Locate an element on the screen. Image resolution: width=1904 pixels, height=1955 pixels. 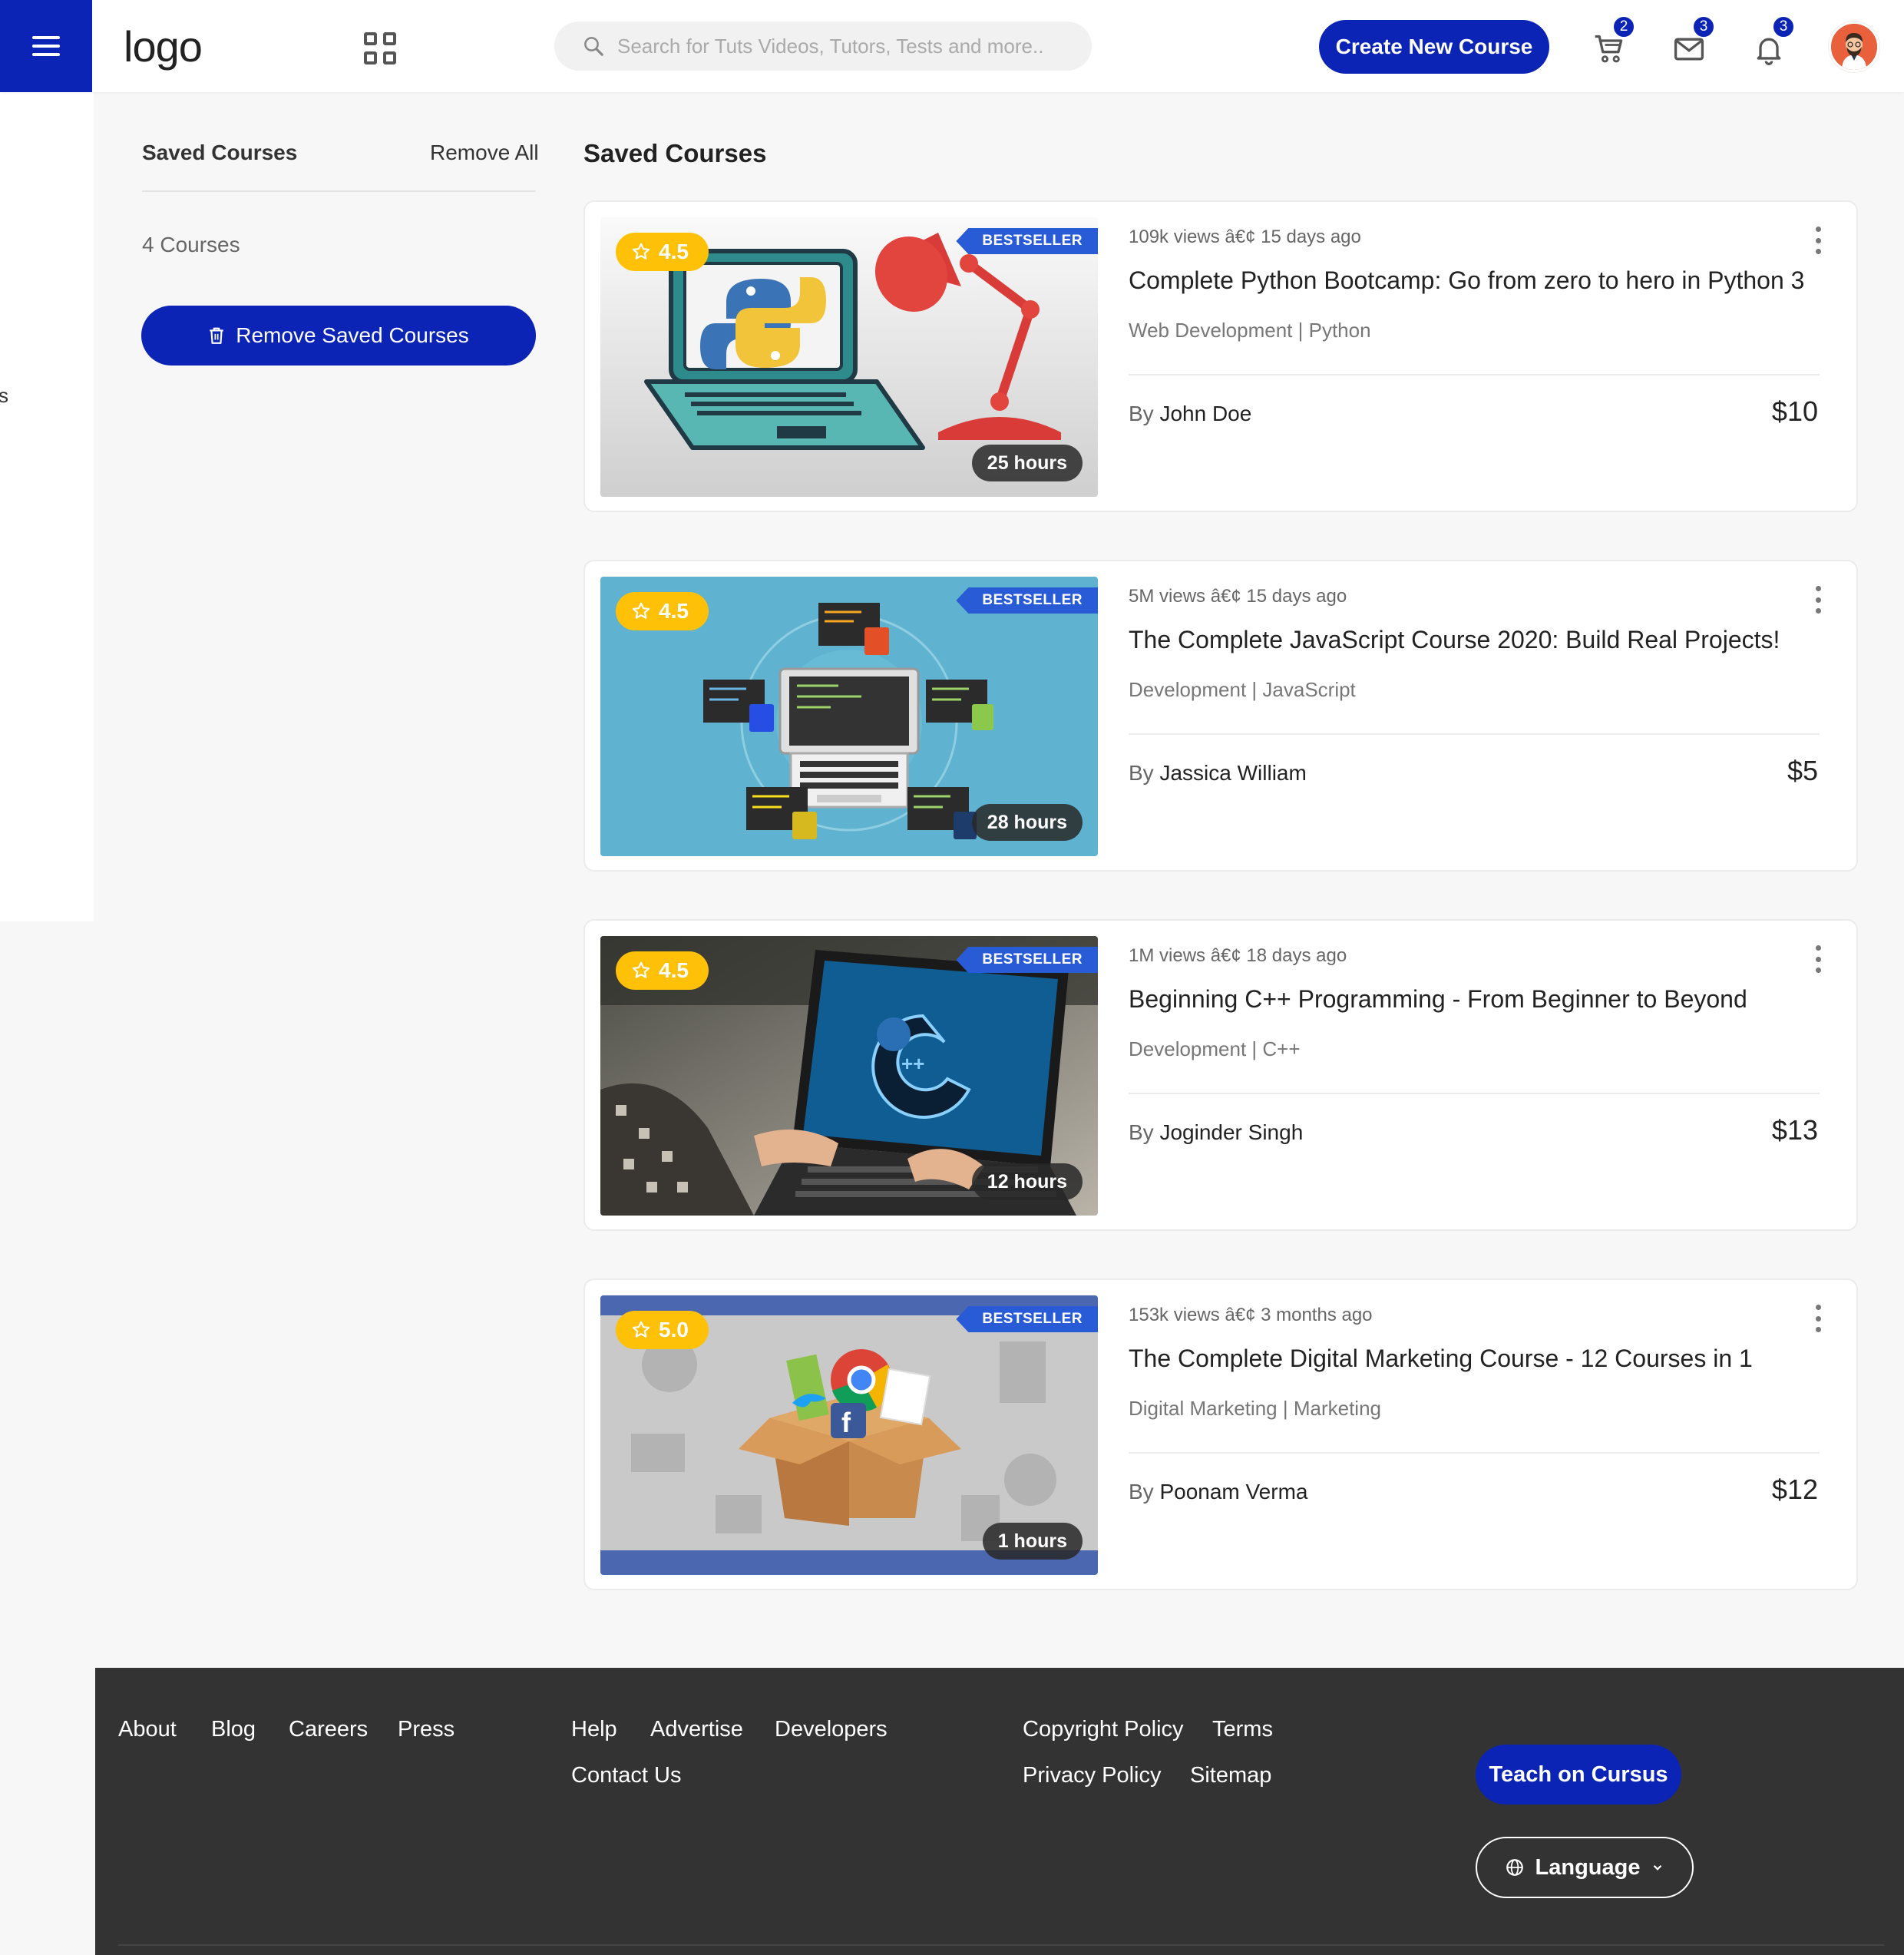
language-label: Language is located at coordinates (1588, 1867).